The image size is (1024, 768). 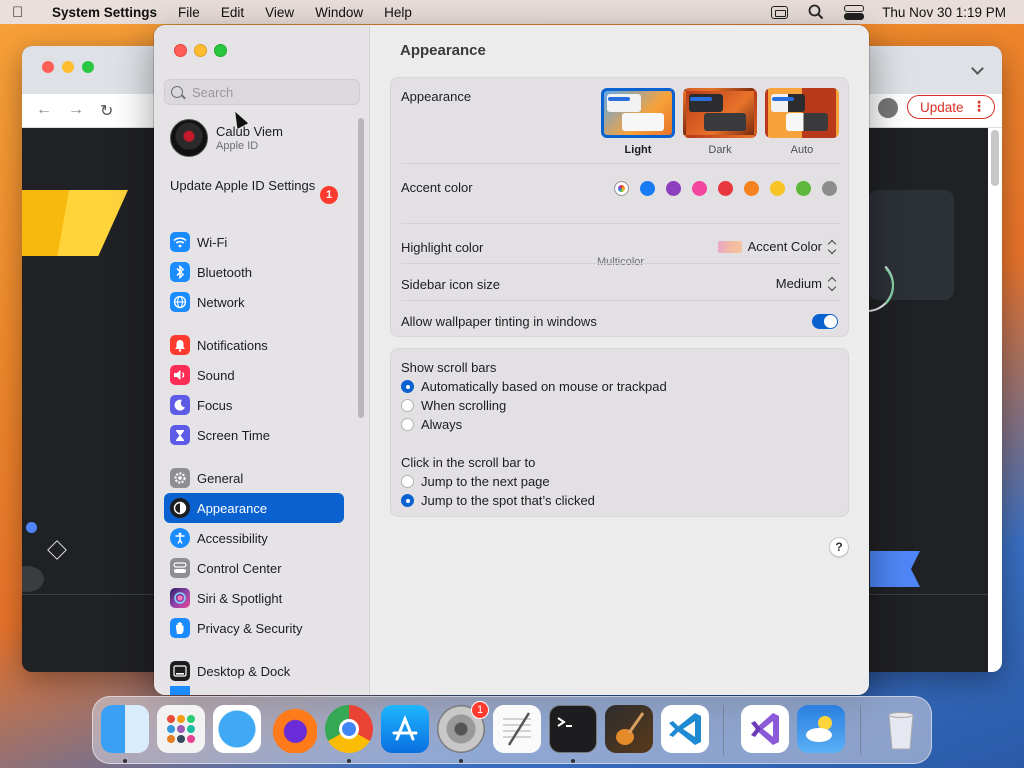 What do you see at coordinates (453, 405) in the screenshot?
I see `radio-scroll-when-scrolling: When scrolling` at bounding box center [453, 405].